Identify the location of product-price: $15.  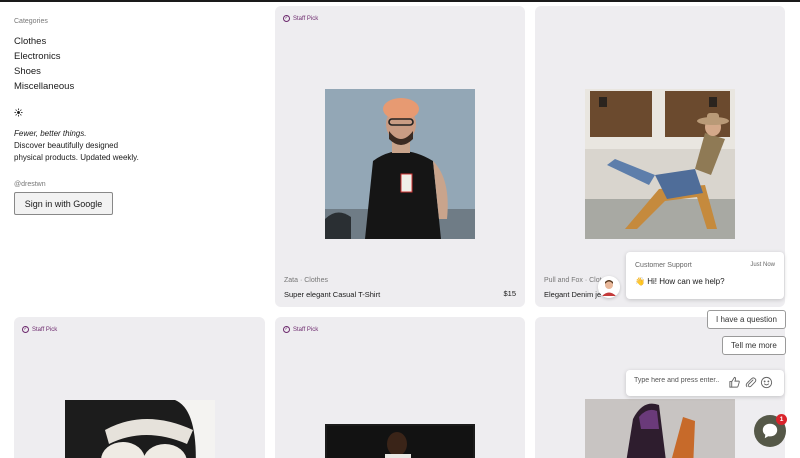
(509, 293).